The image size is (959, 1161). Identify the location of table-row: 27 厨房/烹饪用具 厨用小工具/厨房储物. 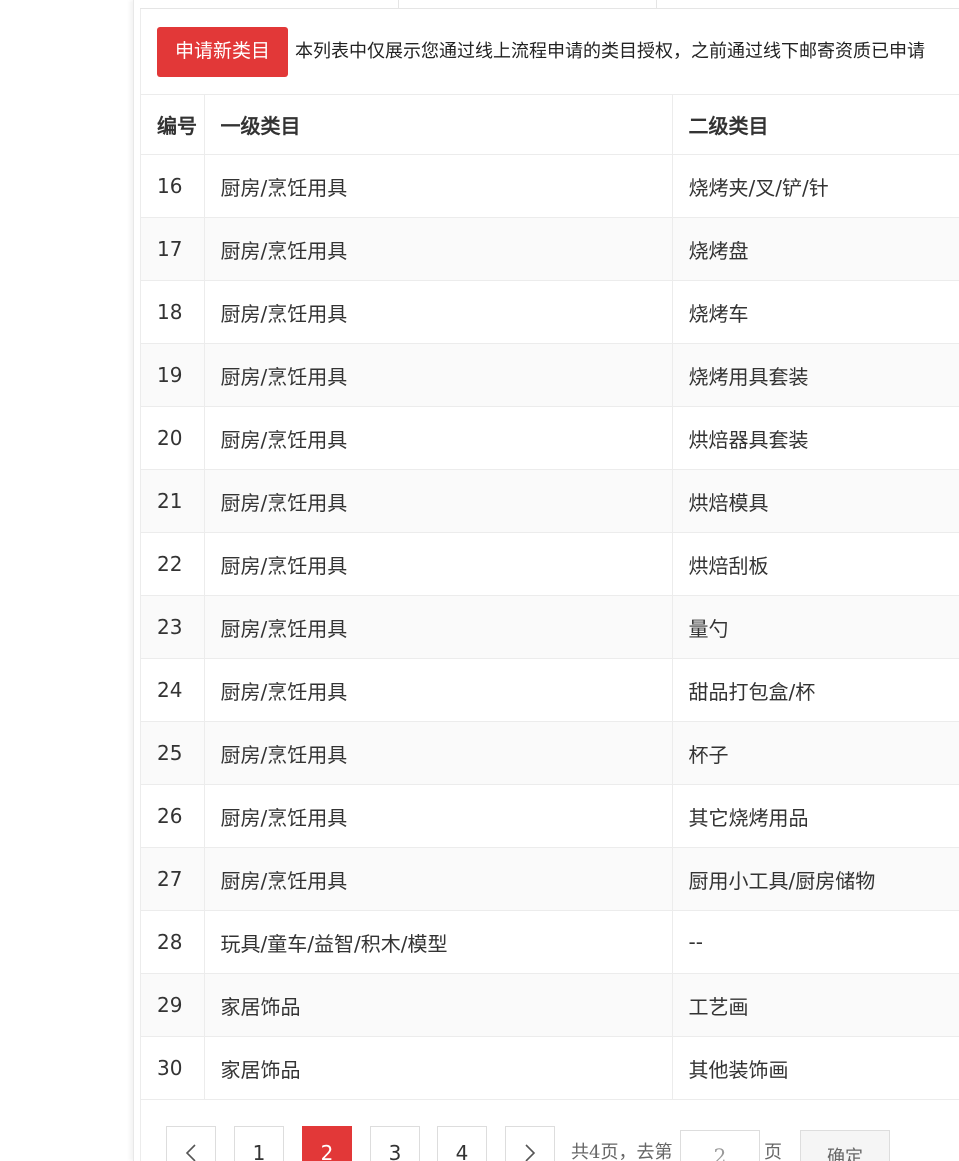
(550, 879).